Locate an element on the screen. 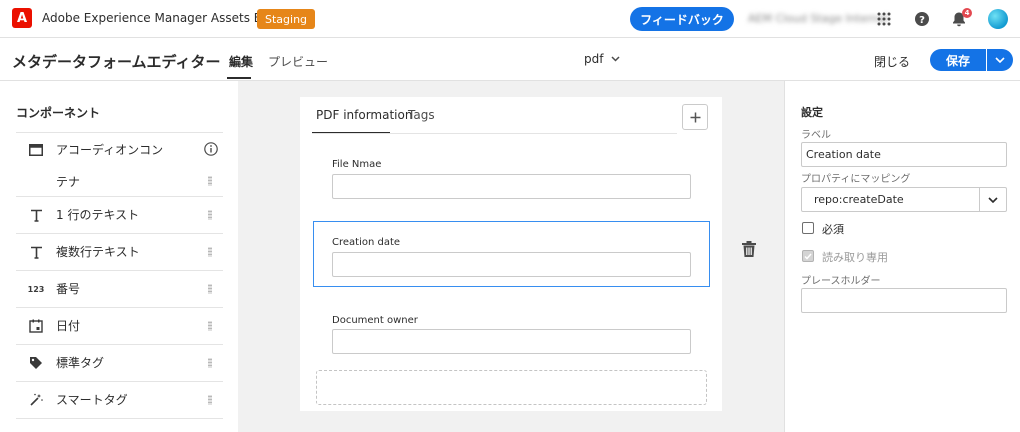 The height and width of the screenshot is (432, 1020). adobe-logo: A is located at coordinates (22, 18).